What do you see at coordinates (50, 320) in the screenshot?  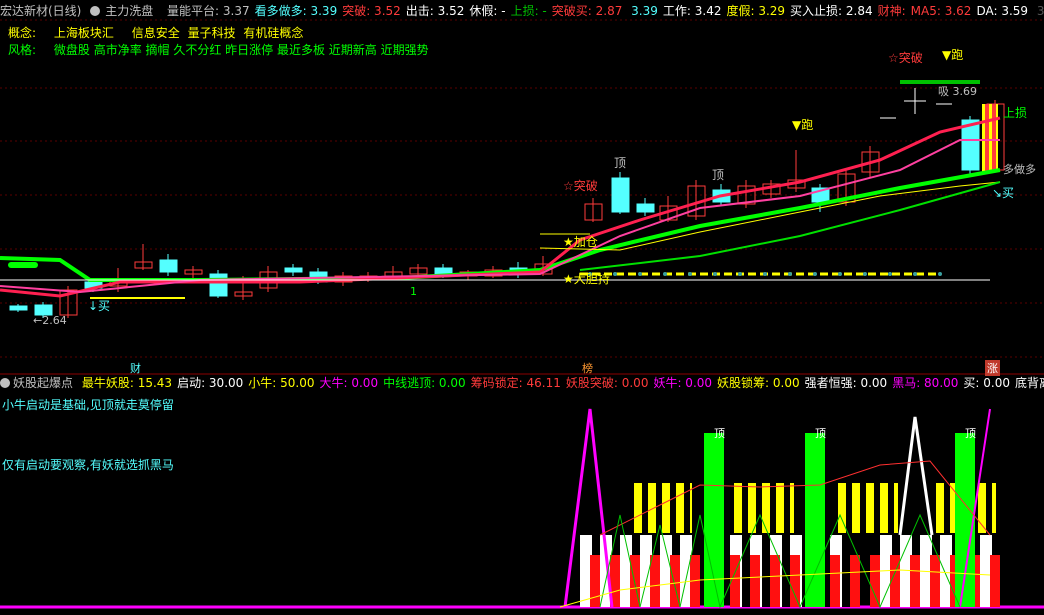 I see `low-price-label: ←2.64` at bounding box center [50, 320].